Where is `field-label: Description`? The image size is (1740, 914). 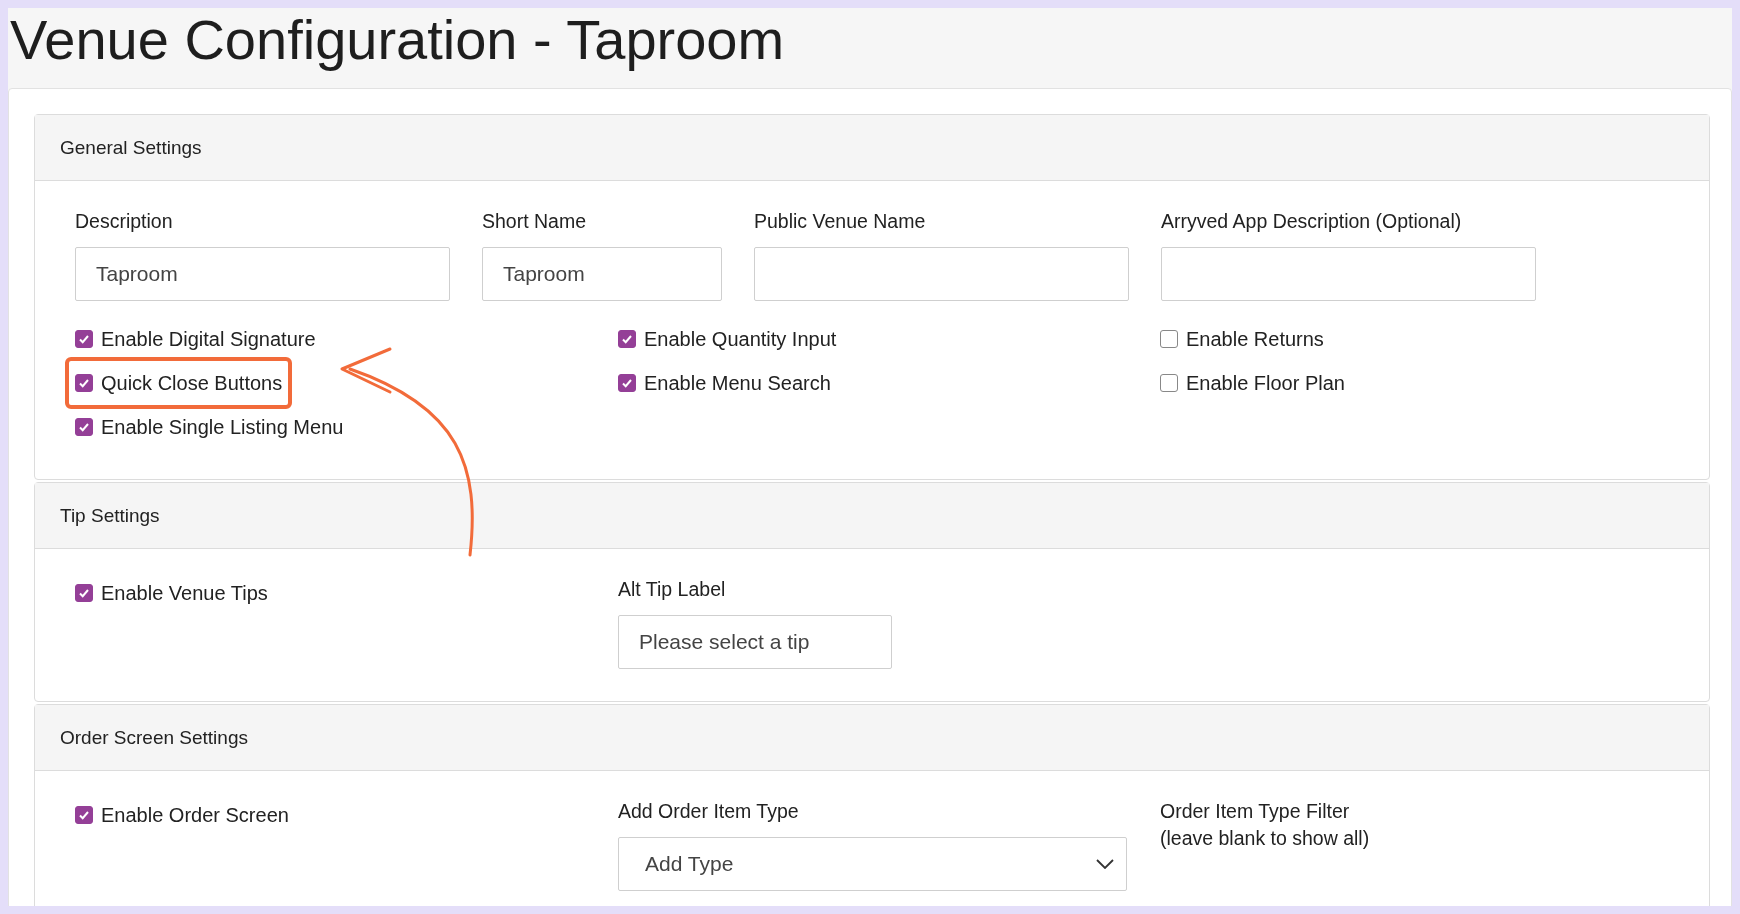 field-label: Description is located at coordinates (124, 221).